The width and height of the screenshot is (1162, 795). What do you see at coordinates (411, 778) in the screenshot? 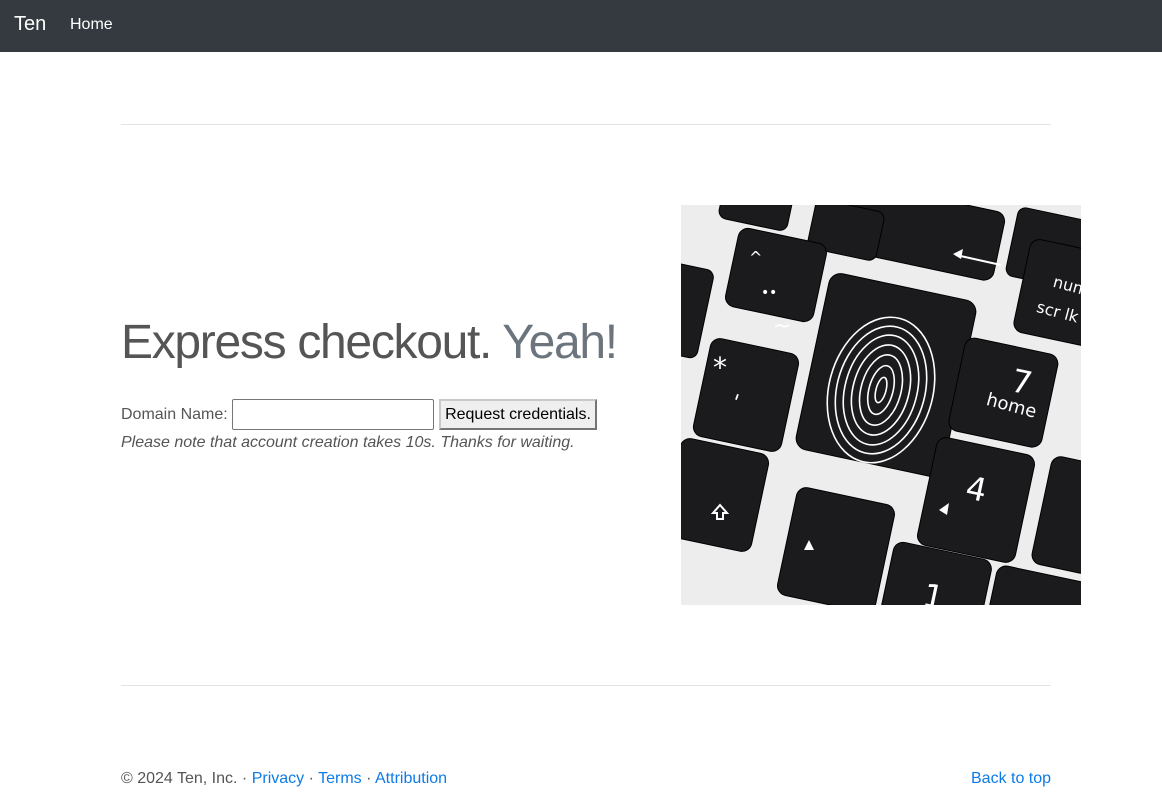
I see `attribution-link: Attribution` at bounding box center [411, 778].